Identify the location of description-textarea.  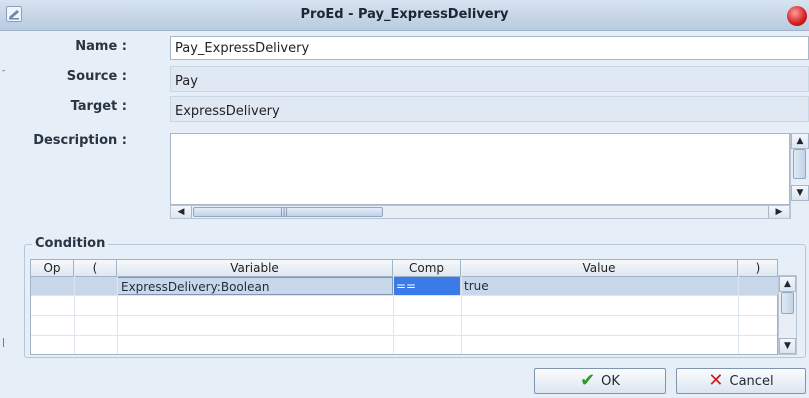
(480, 169).